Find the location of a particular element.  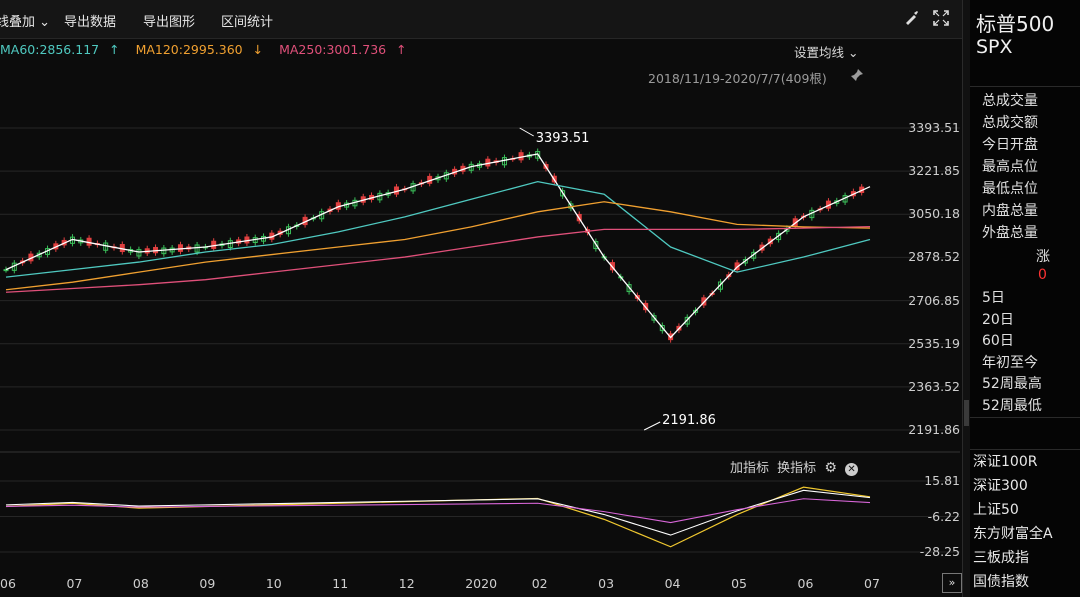

price-tick: 2878.52 is located at coordinates (934, 257).